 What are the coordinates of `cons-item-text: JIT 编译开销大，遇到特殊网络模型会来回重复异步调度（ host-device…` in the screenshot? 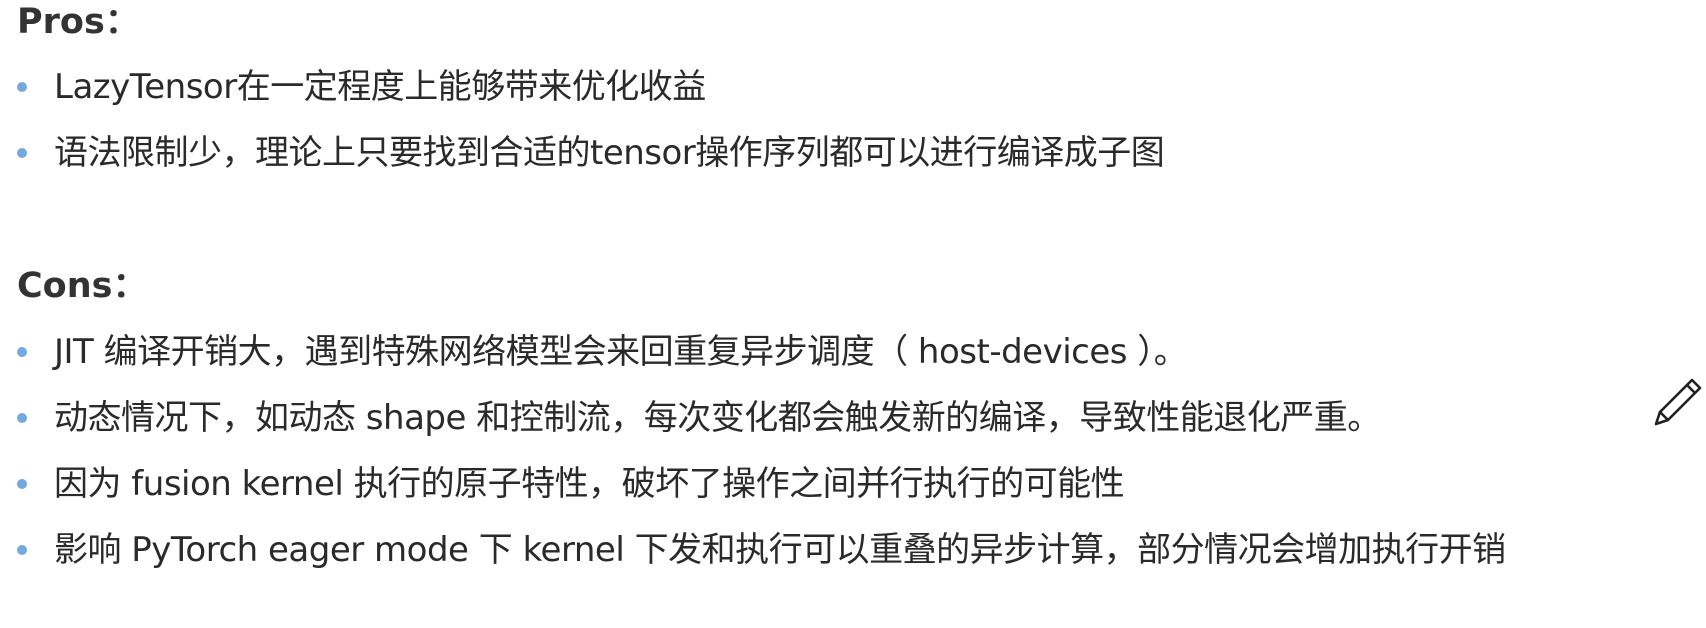 It's located at (621, 352).